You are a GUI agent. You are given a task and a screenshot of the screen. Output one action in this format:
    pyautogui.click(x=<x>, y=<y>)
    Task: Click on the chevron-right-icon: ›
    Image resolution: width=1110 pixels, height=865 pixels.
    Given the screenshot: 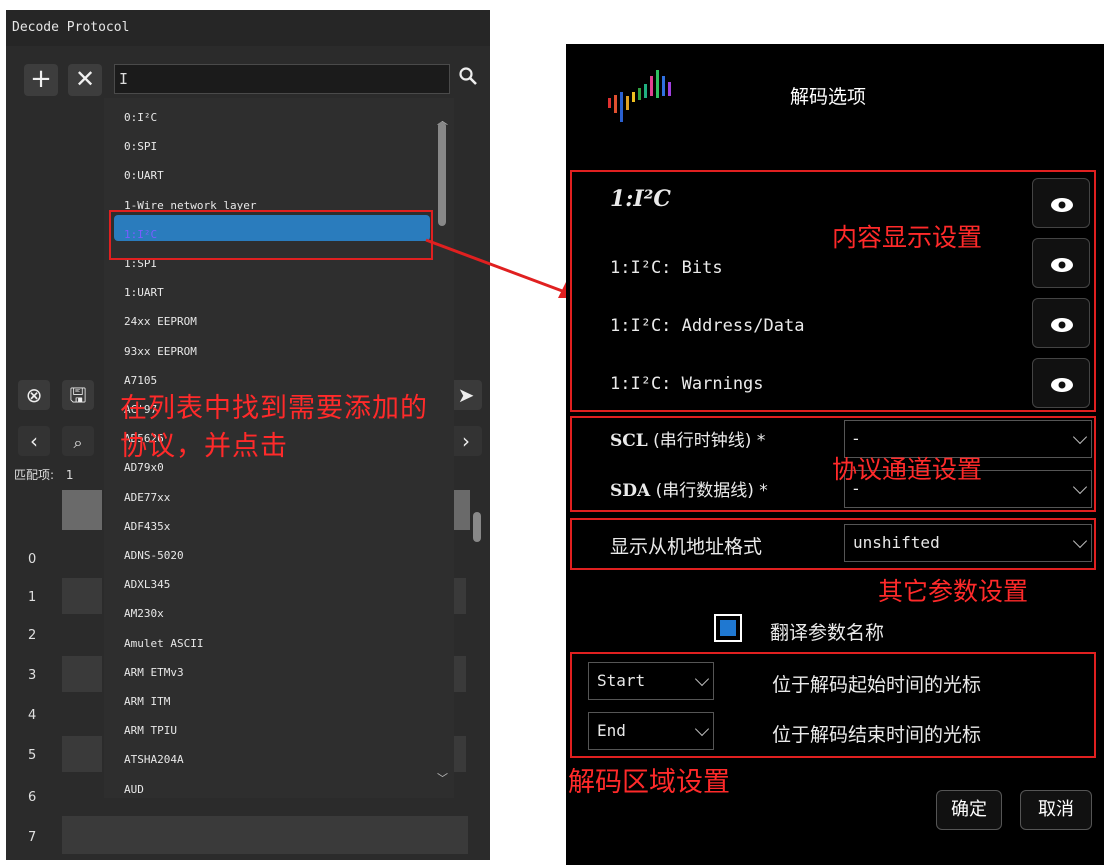 What is the action you would take?
    pyautogui.click(x=466, y=441)
    